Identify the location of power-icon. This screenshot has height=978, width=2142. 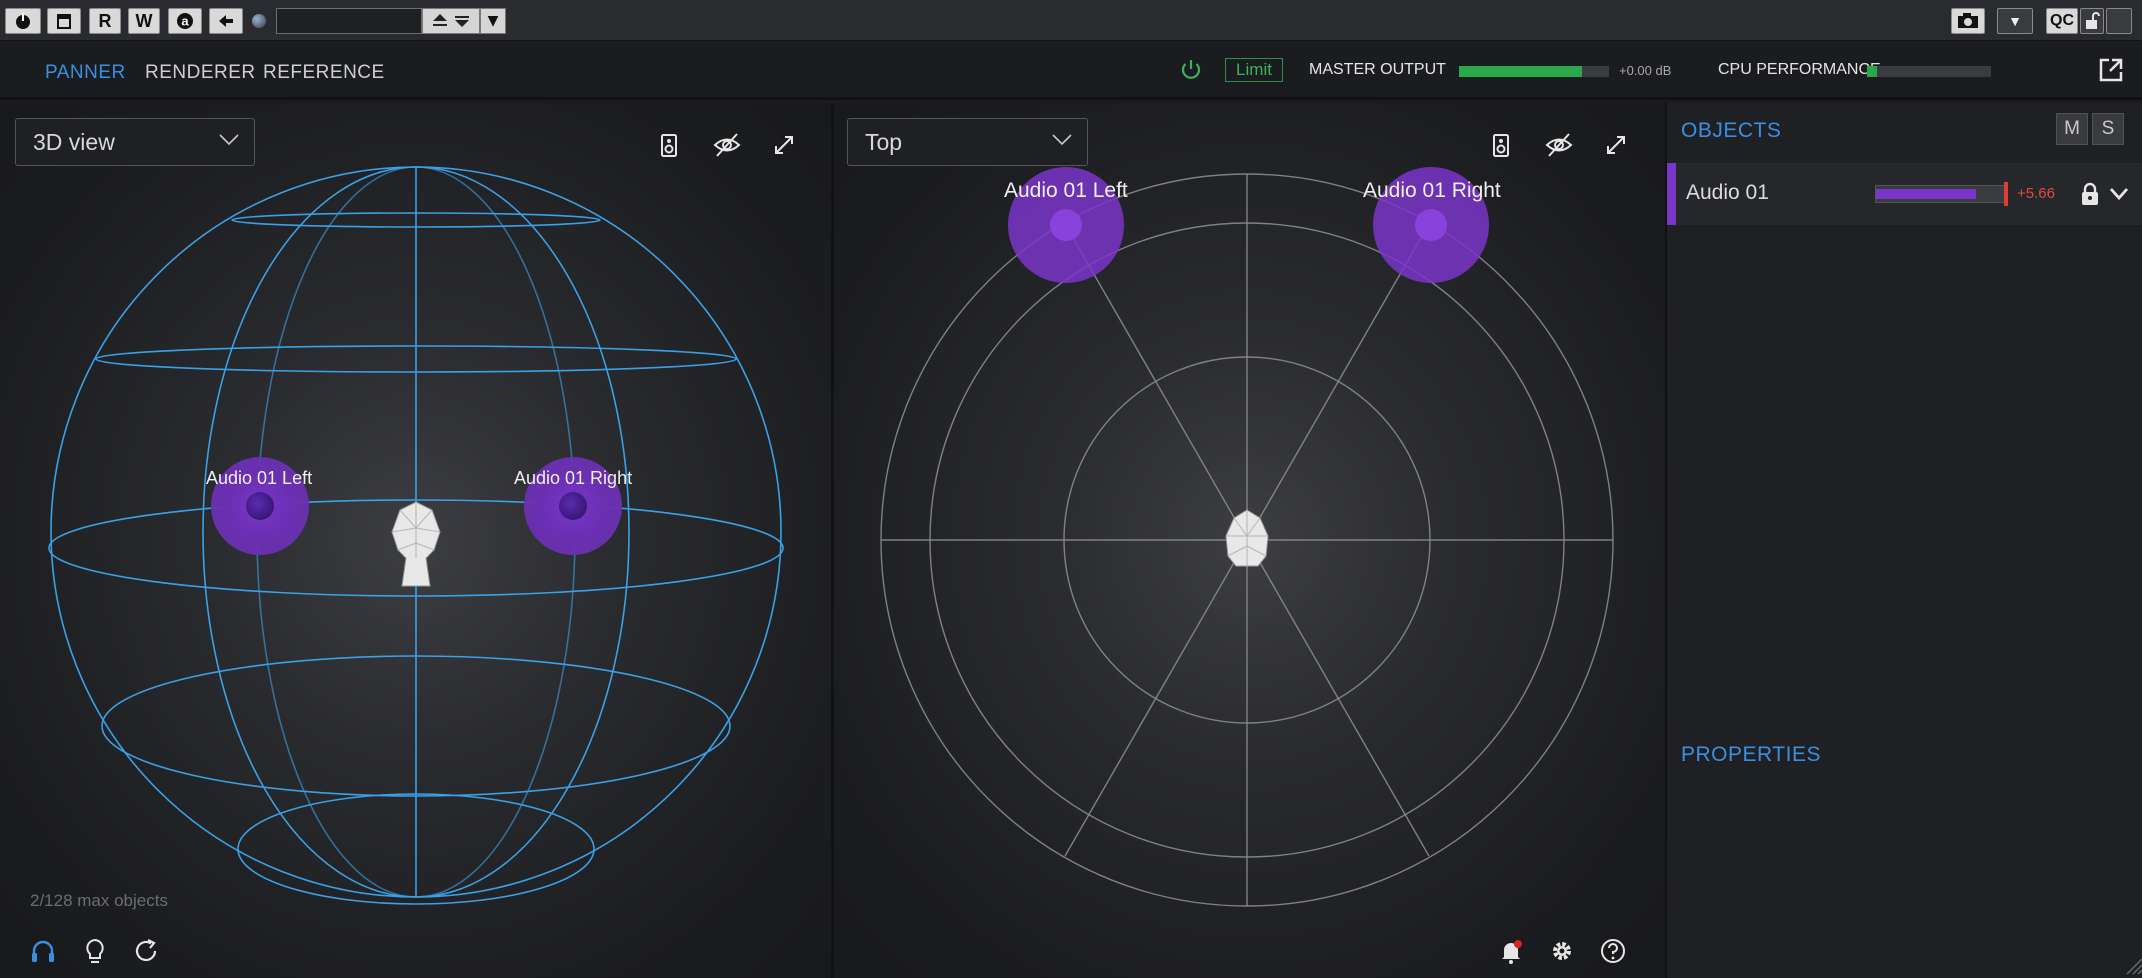
(23, 21).